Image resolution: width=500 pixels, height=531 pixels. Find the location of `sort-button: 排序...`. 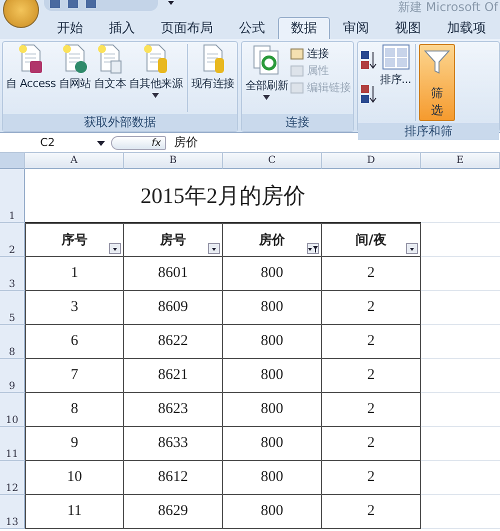

sort-button: 排序... is located at coordinates (395, 65).